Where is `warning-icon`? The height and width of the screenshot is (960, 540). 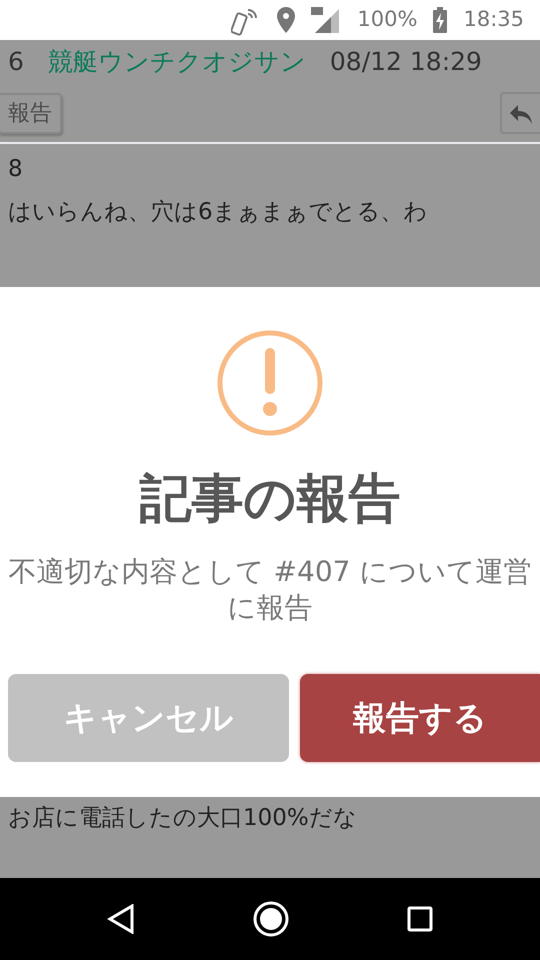 warning-icon is located at coordinates (270, 383).